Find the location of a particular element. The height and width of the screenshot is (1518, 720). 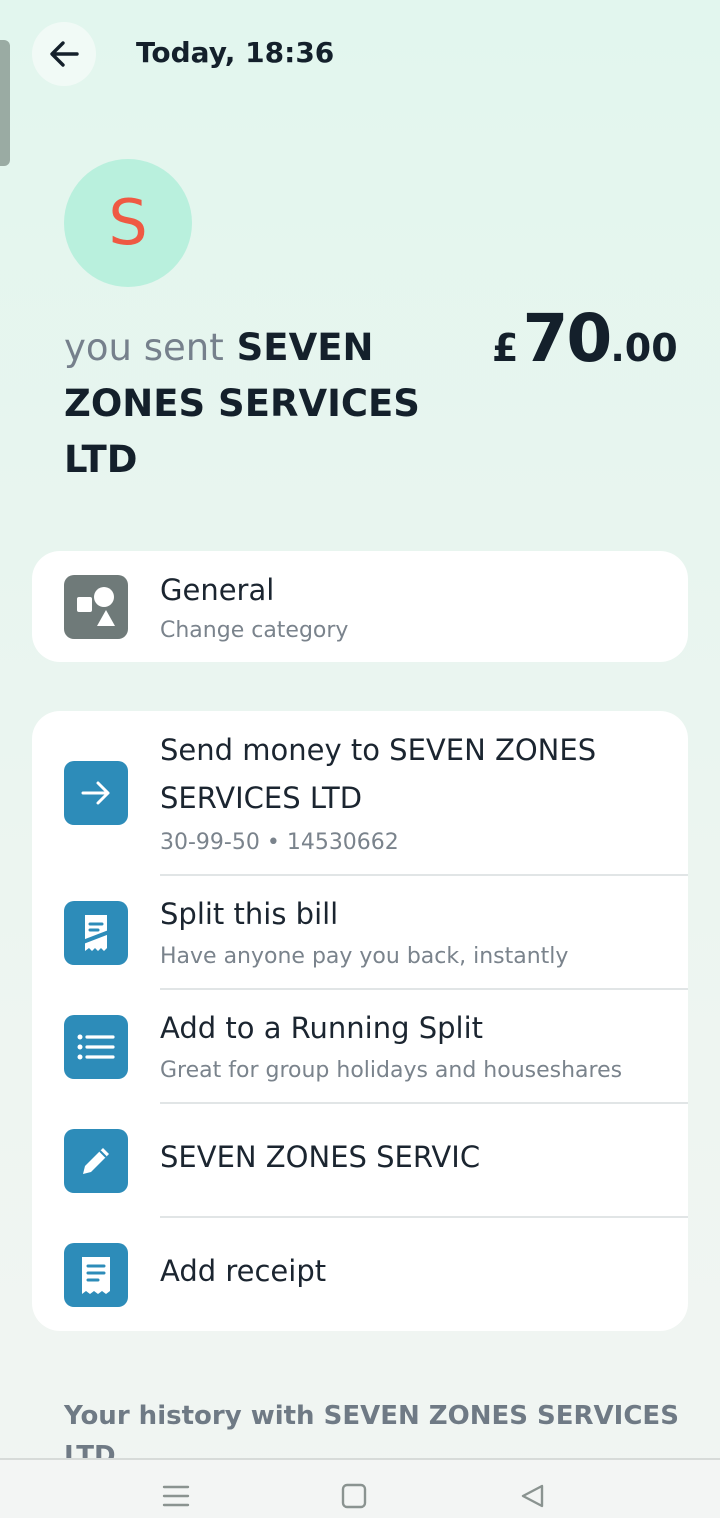

back-nav-button is located at coordinates (532, 1496).